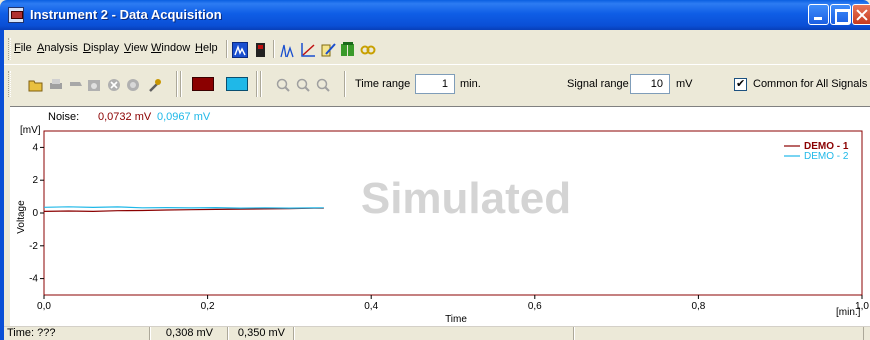 The height and width of the screenshot is (340, 870). Describe the element at coordinates (76, 85) in the screenshot. I see `inject-icon` at that location.